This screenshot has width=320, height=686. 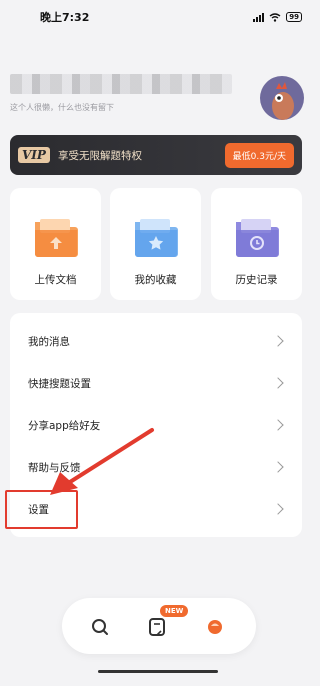 What do you see at coordinates (275, 17) in the screenshot?
I see `wifi-icon` at bounding box center [275, 17].